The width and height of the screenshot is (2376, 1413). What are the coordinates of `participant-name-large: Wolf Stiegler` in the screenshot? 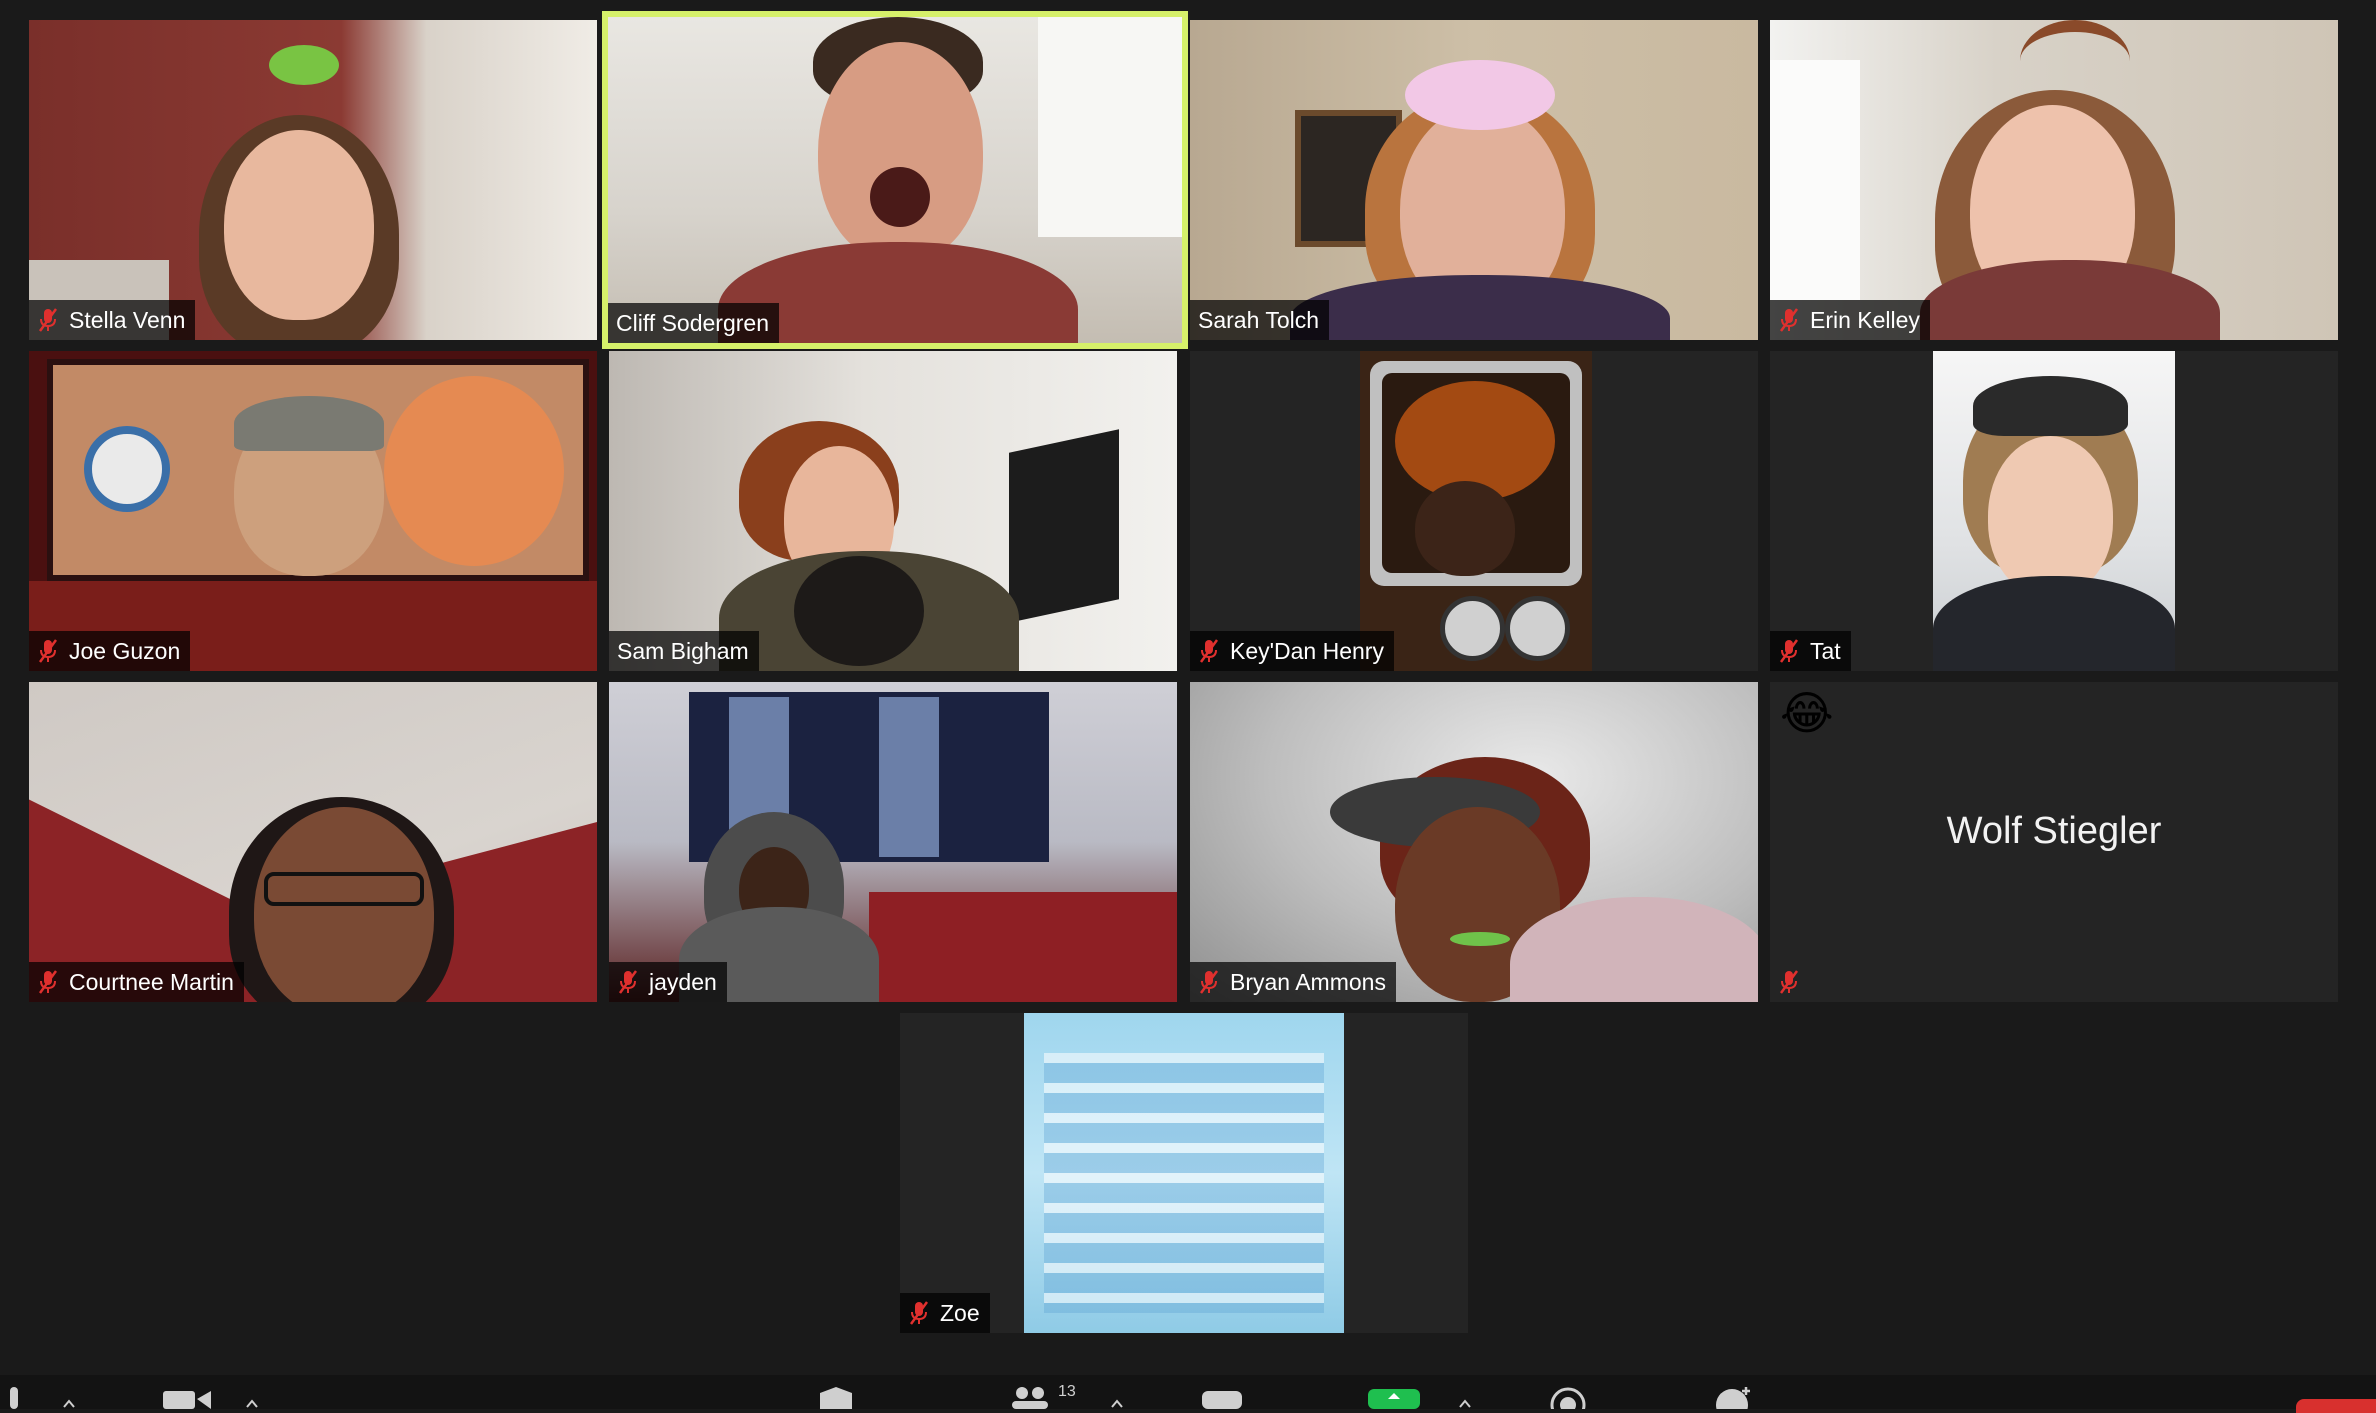 It's located at (2054, 831).